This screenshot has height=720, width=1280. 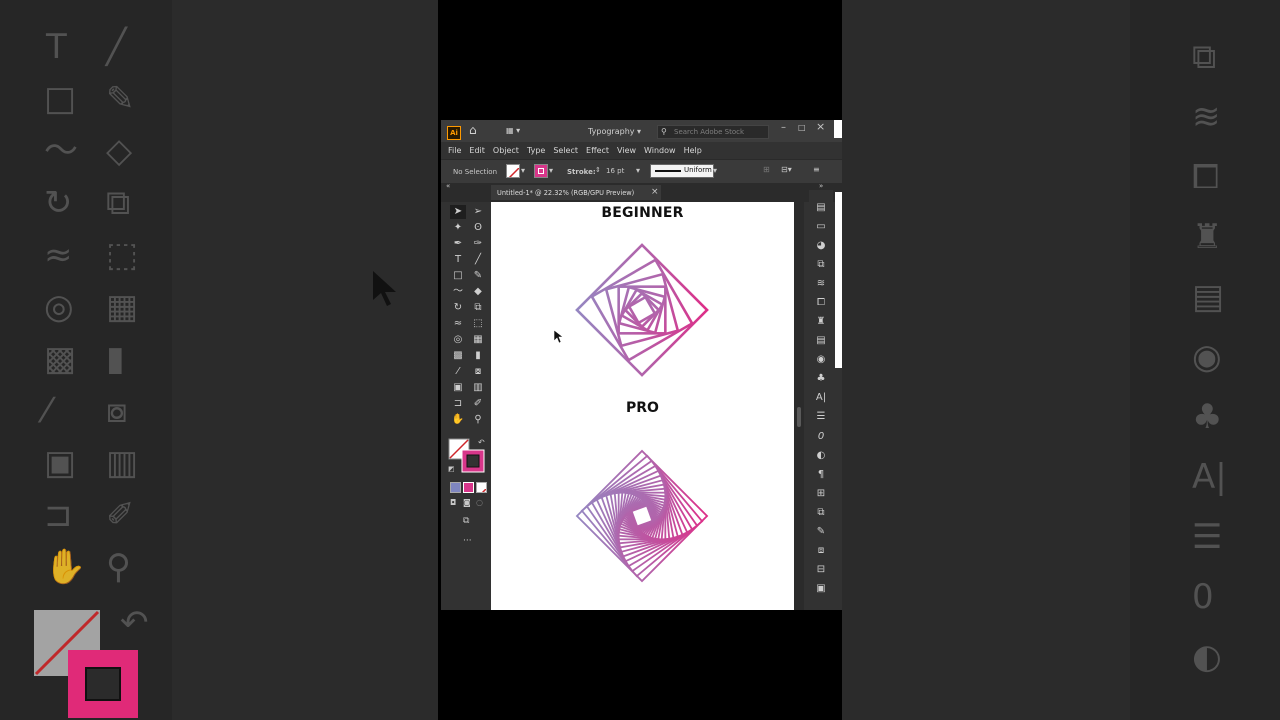 What do you see at coordinates (541, 171) in the screenshot?
I see `stroke-swatch` at bounding box center [541, 171].